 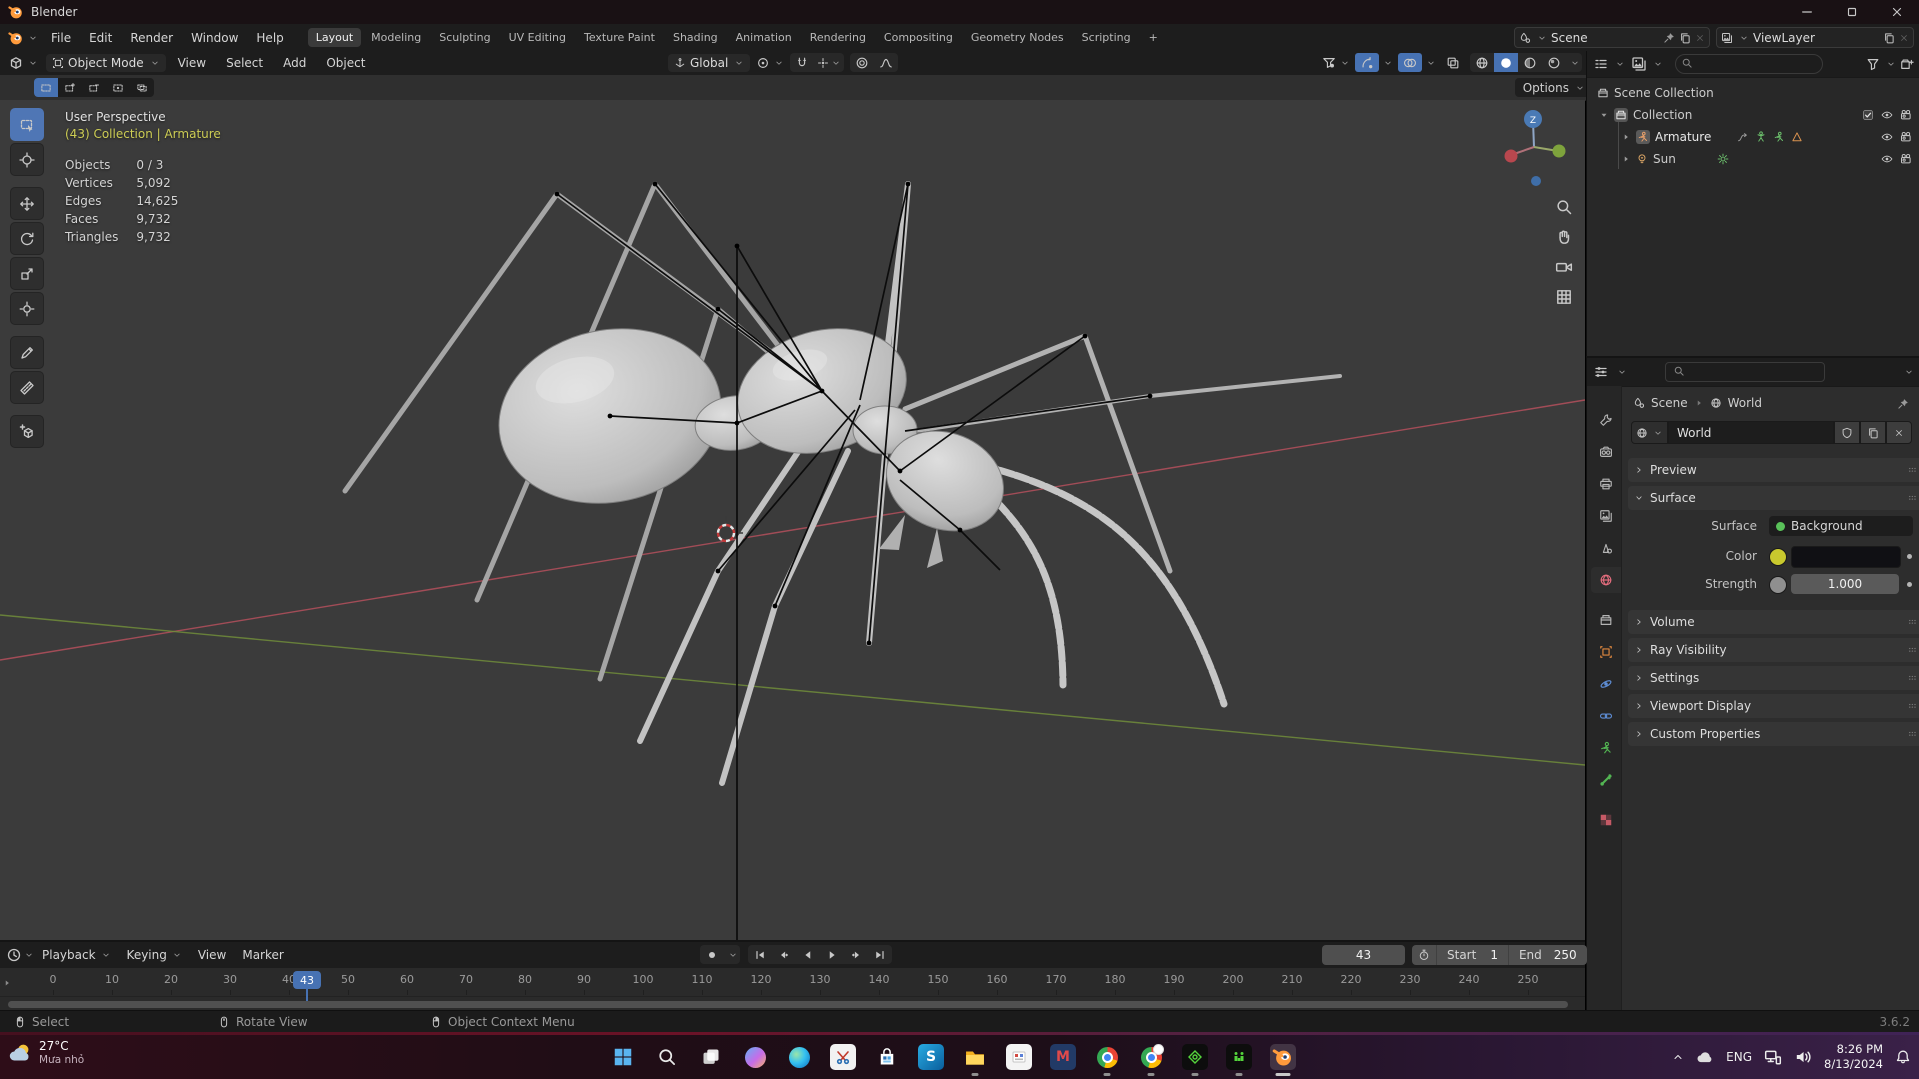 I want to click on tool-annotate, so click(x=27, y=352).